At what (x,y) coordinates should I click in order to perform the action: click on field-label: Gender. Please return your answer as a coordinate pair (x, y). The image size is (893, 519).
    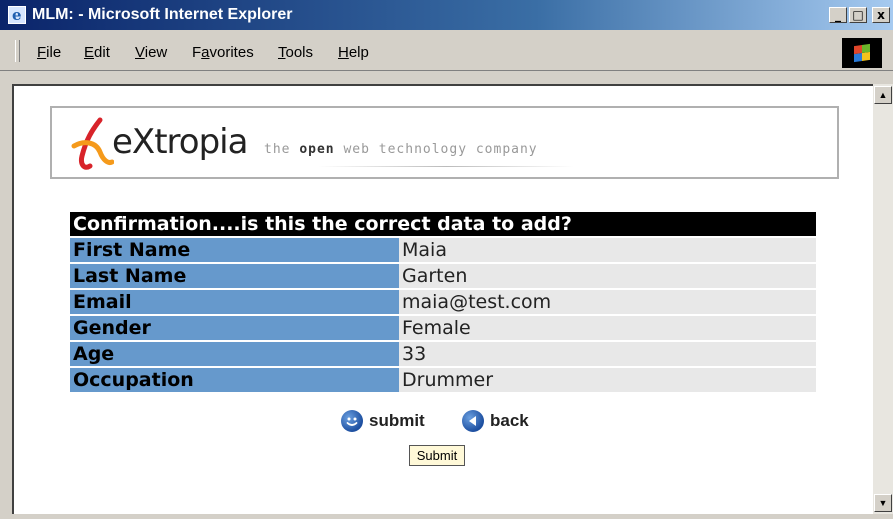
    Looking at the image, I should click on (234, 328).